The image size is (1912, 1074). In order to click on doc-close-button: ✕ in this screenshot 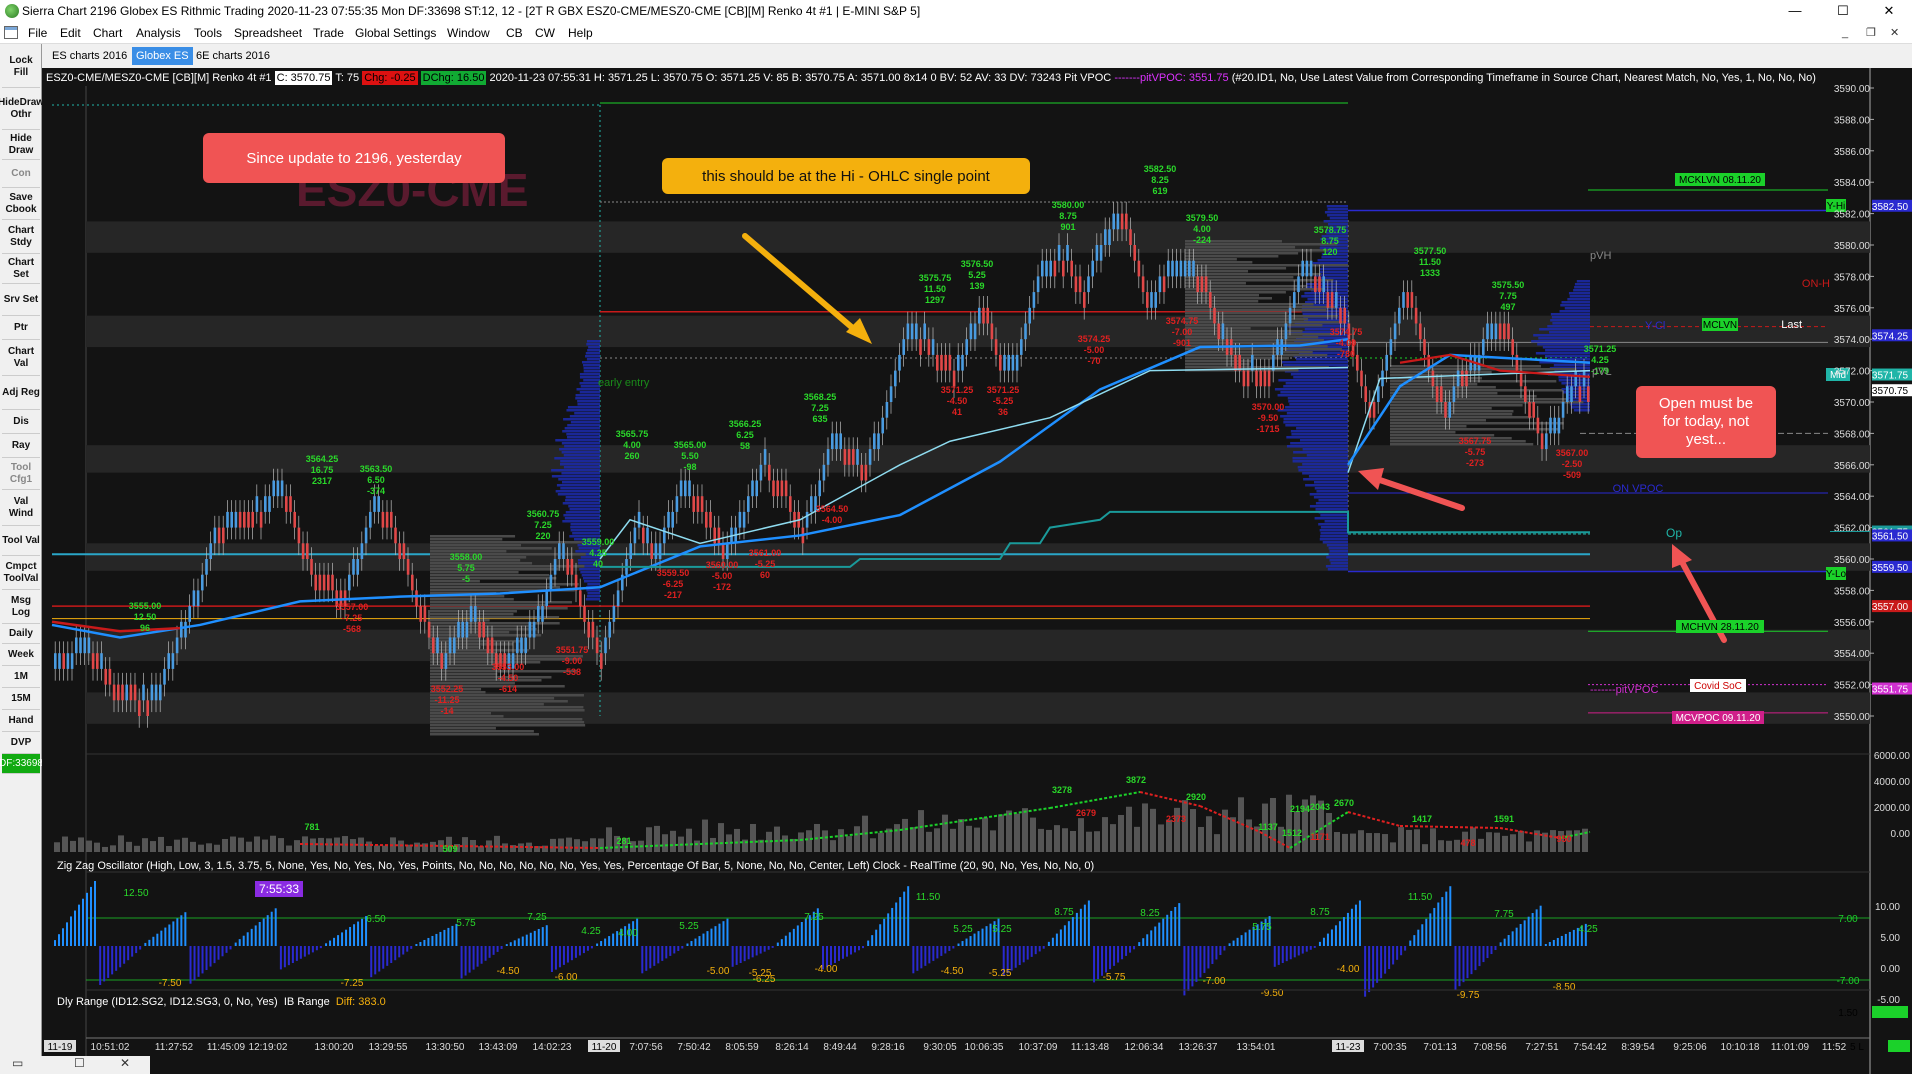, I will do `click(1894, 33)`.